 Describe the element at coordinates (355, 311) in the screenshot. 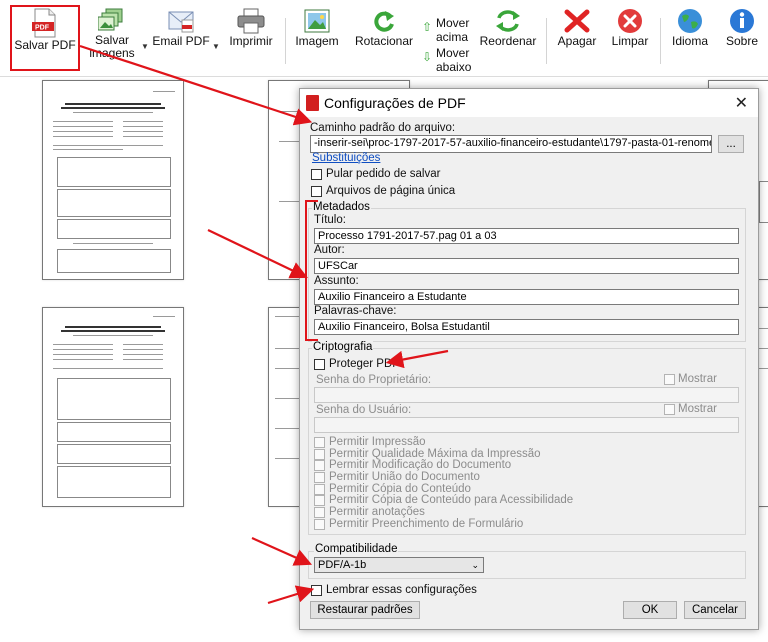

I see `keywords-label: Palavras-chave:` at that location.